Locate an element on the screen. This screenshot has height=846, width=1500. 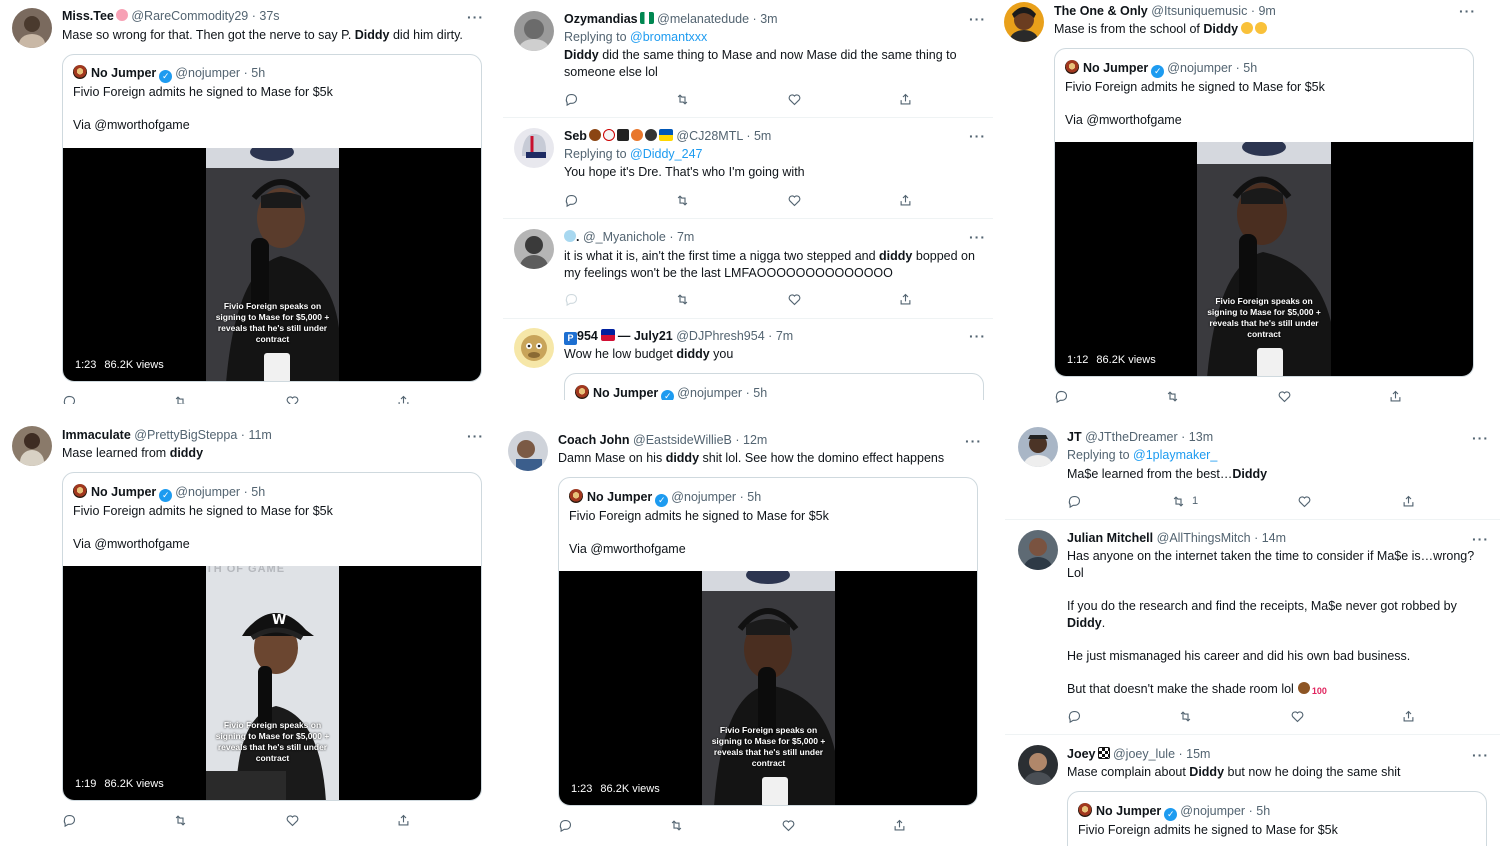
reply-link: @1playmaker_ is located at coordinates (1175, 455).